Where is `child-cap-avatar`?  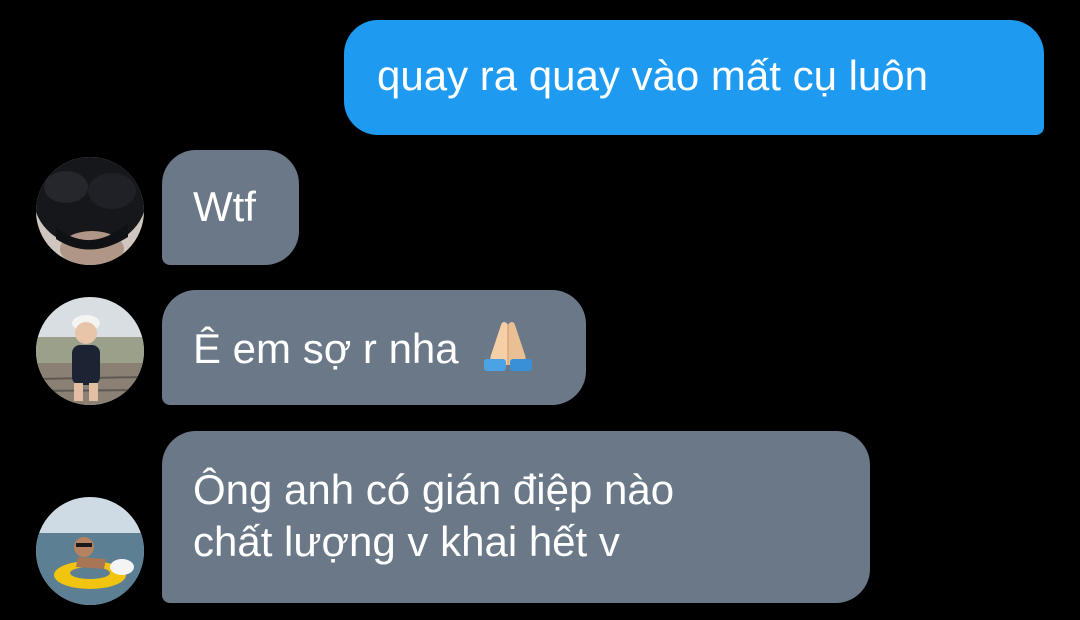
child-cap-avatar is located at coordinates (90, 351).